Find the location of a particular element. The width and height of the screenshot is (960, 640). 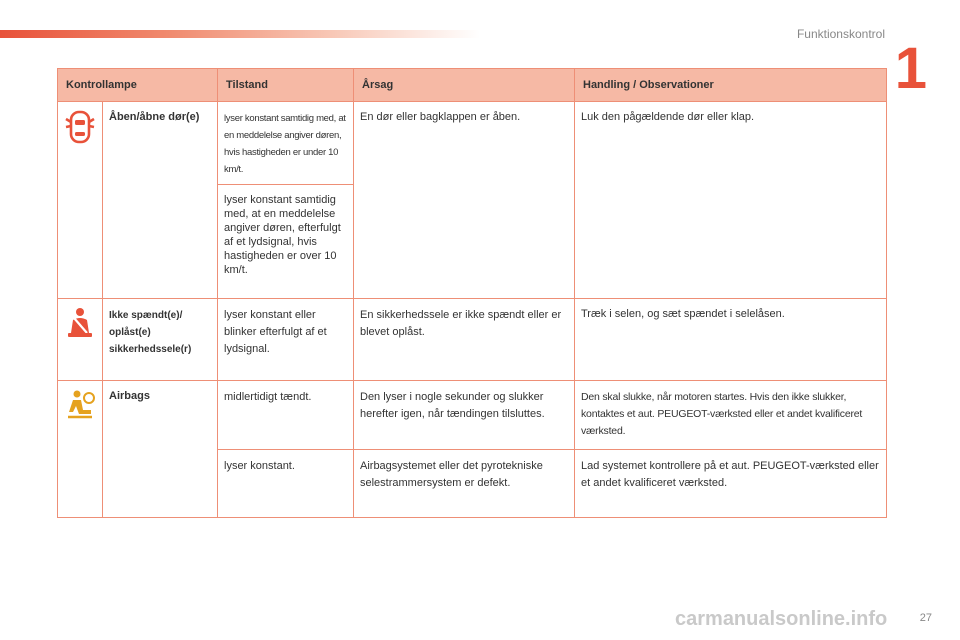

column-header-lamp: Kontrollampe is located at coordinates (137, 85).